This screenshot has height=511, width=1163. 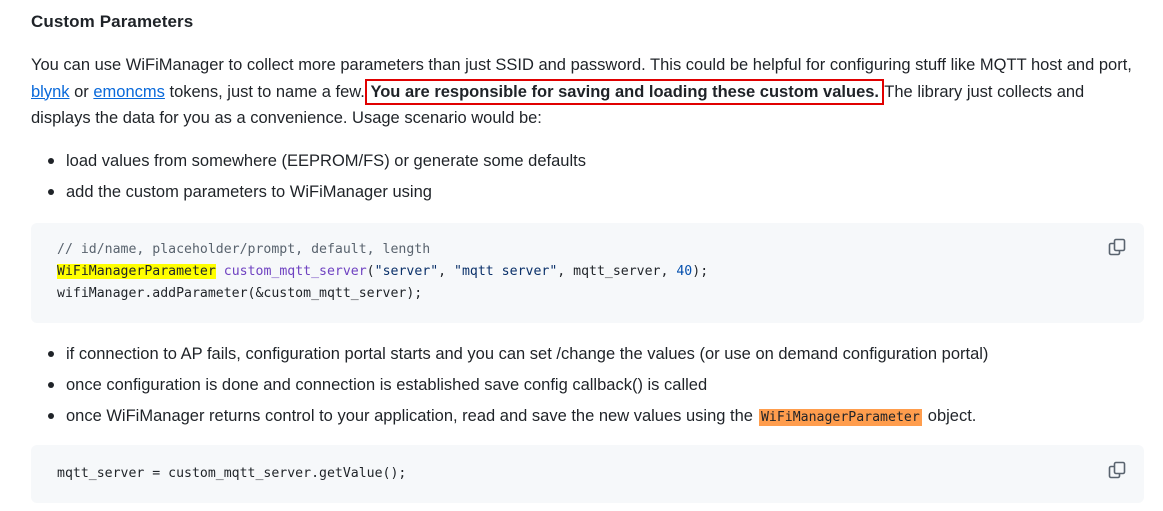 What do you see at coordinates (129, 92) in the screenshot?
I see `emoncms-link: emoncms` at bounding box center [129, 92].